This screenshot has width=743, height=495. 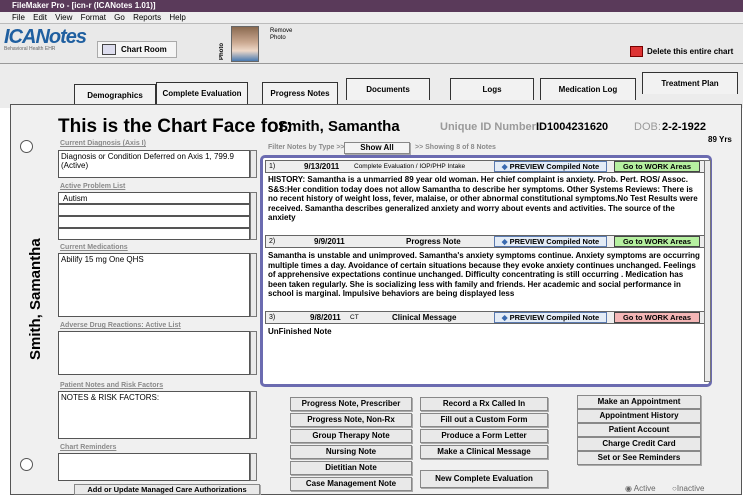 I want to click on record-rx-called-in-button: Record a Rx Called In, so click(x=484, y=404).